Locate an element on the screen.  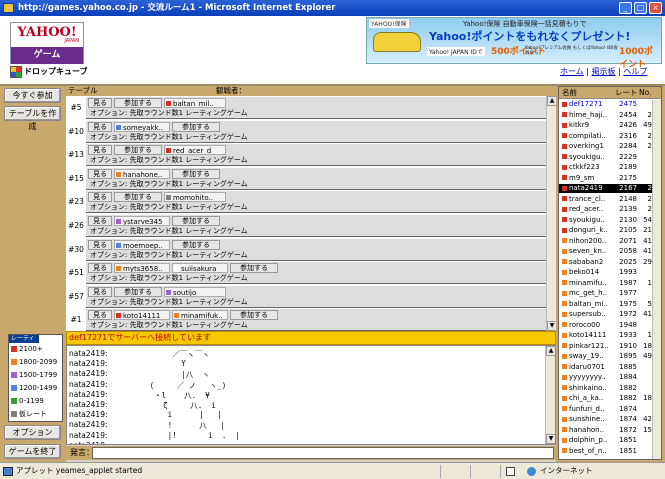
exit-game-button: ゲームを終了 is located at coordinates (32, 451).